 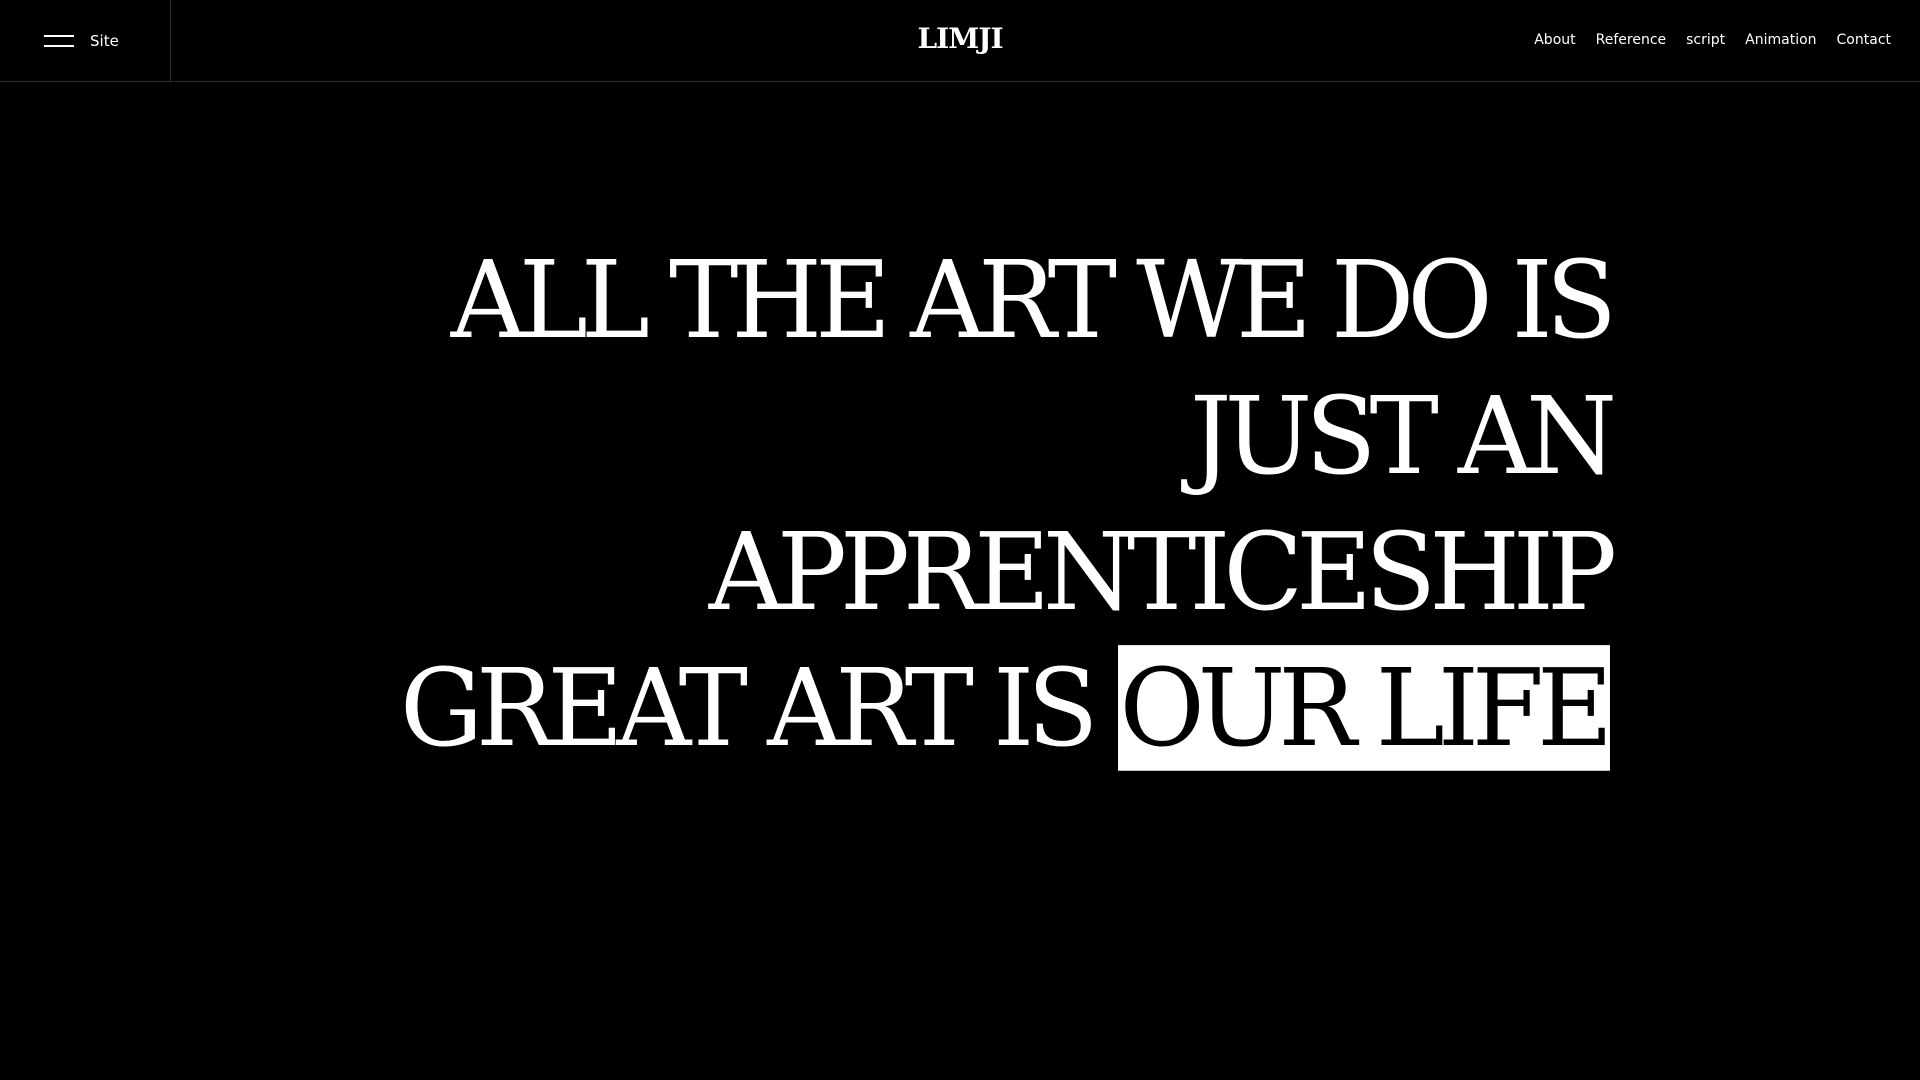 What do you see at coordinates (1033, 300) in the screenshot?
I see `hero-line-1: ALL THE ART WE DO IS` at bounding box center [1033, 300].